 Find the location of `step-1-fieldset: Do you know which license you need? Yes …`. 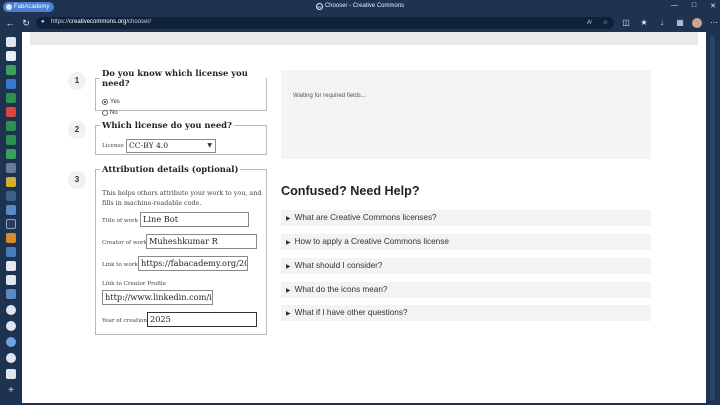

step-1-fieldset: Do you know which license you need? Yes … is located at coordinates (181, 92).